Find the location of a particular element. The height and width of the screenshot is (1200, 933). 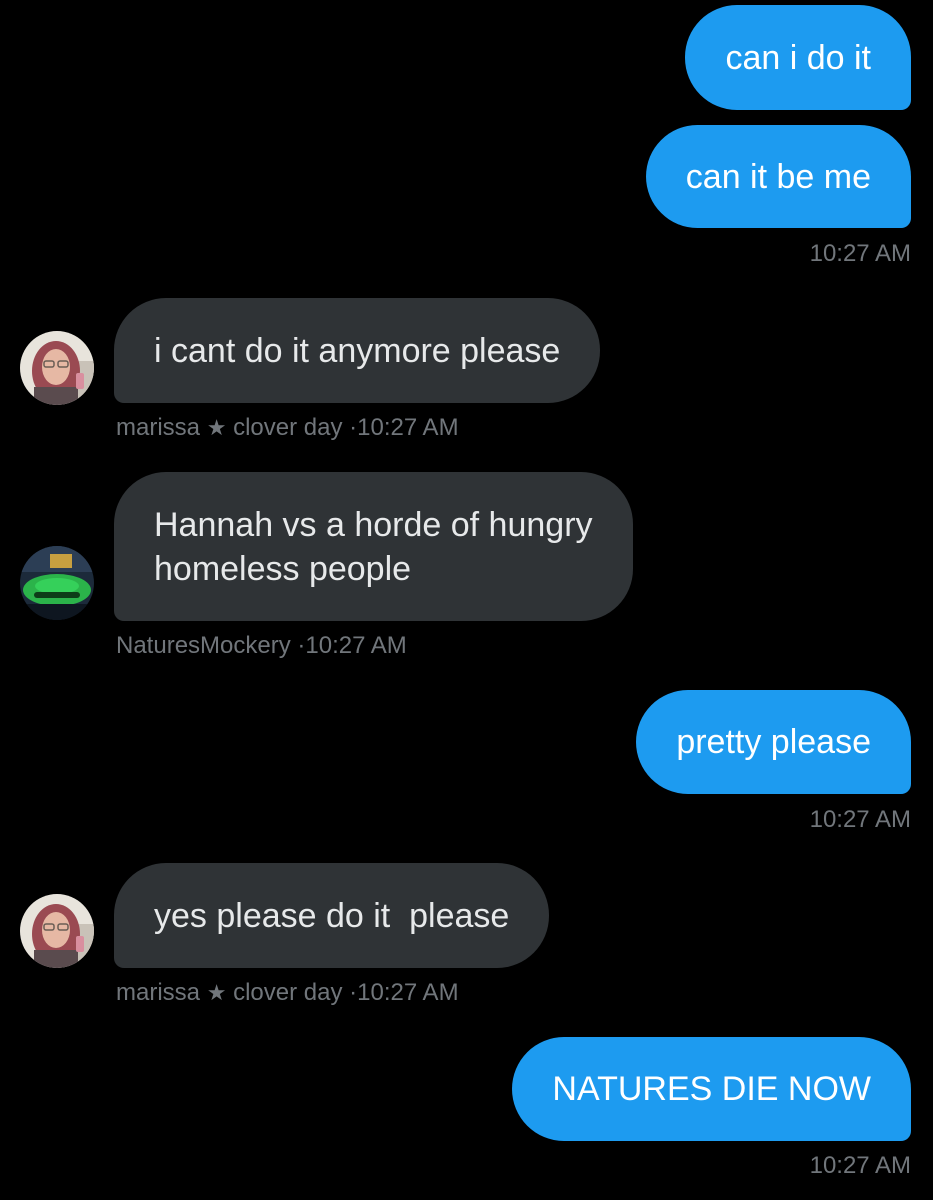

outgoing-message-bubble: can it be me is located at coordinates (778, 176).